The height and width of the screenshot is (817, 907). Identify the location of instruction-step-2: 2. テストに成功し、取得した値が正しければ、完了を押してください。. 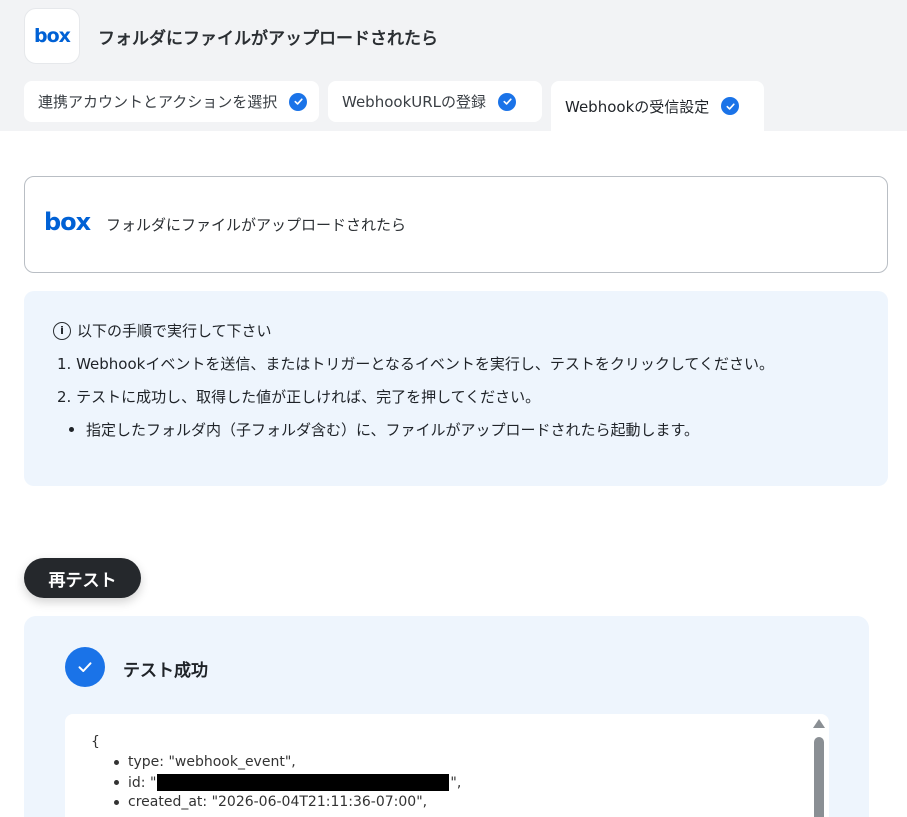
(299, 397).